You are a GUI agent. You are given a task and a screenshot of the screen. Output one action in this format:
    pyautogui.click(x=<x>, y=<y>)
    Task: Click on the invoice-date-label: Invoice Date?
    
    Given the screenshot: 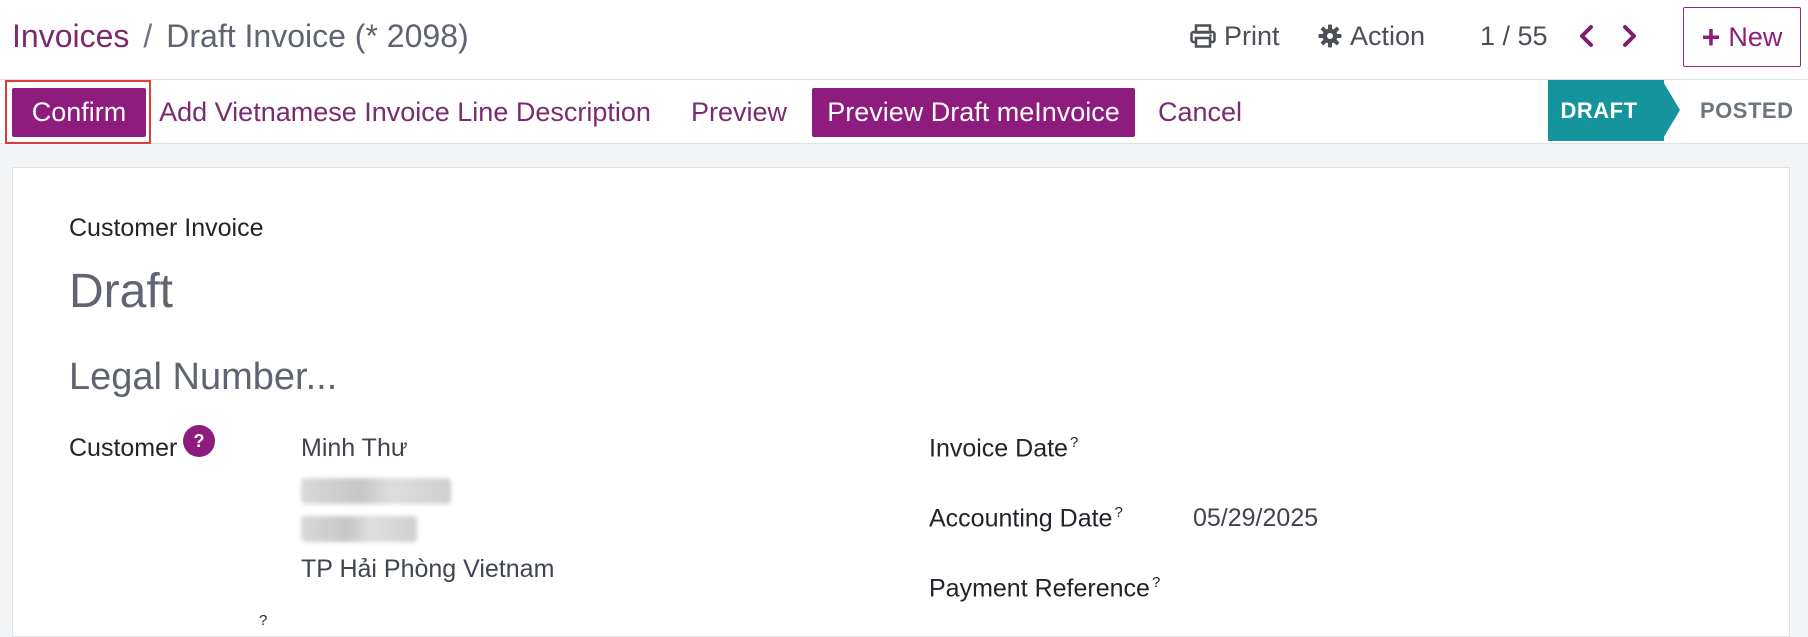 What is the action you would take?
    pyautogui.click(x=1003, y=448)
    